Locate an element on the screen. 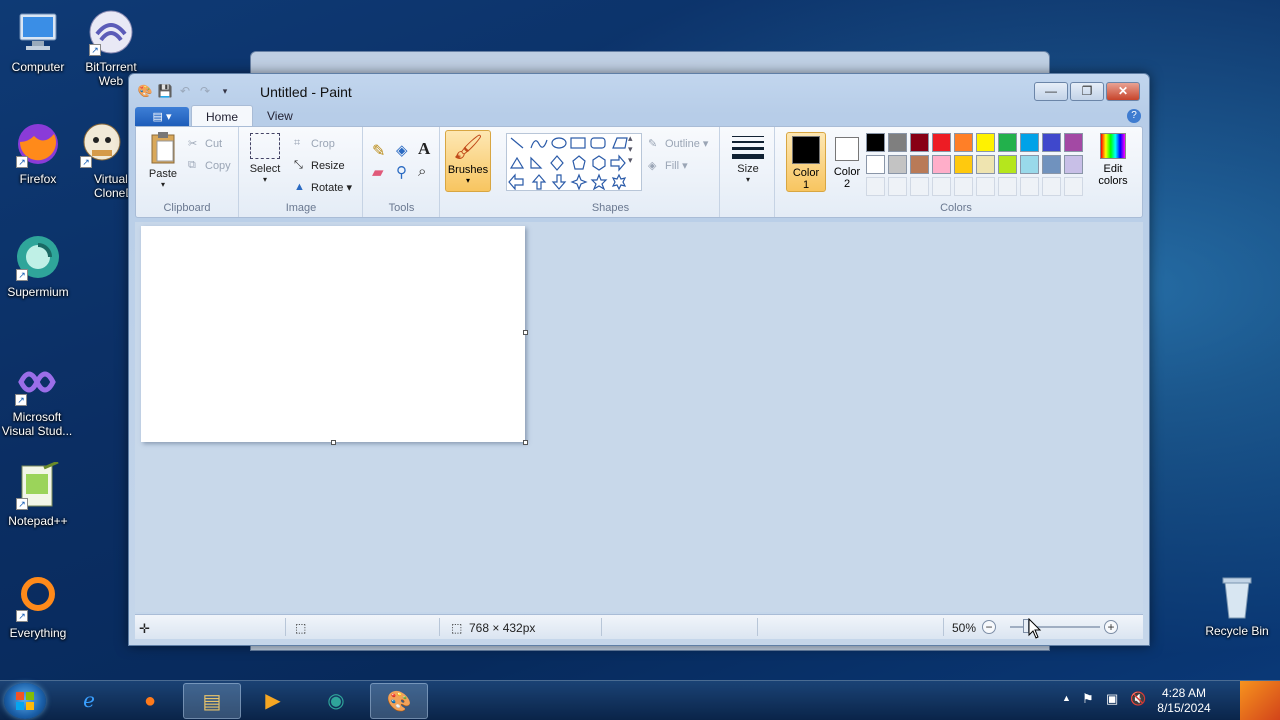 The height and width of the screenshot is (720, 1280). file-explorer-icon: ▤ is located at coordinates (212, 701).